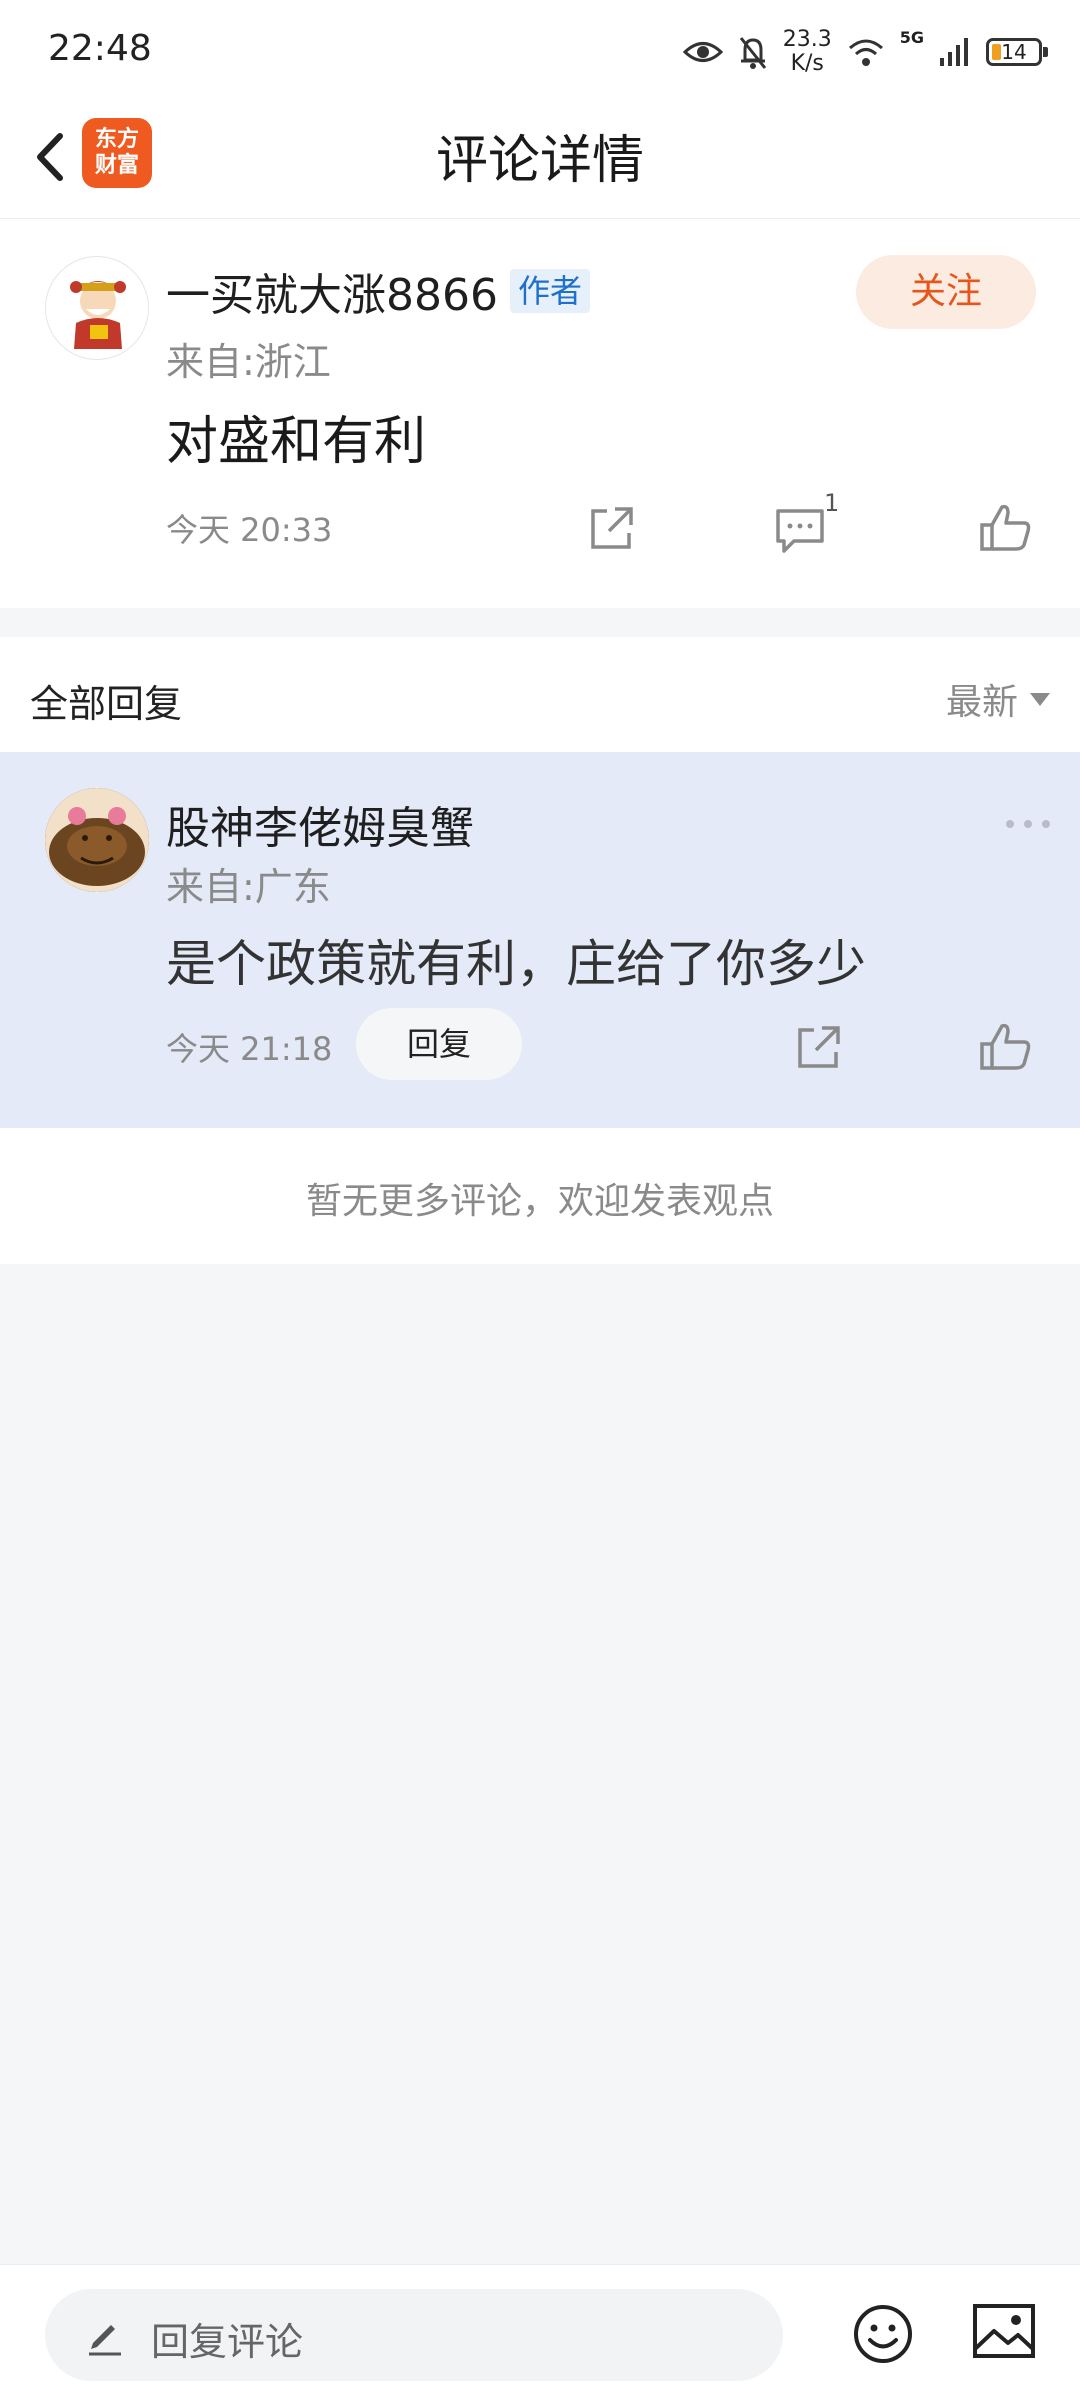 The image size is (1080, 2401). I want to click on end-of-comments: 暂无更多评论，欢迎发表观点, so click(540, 1196).